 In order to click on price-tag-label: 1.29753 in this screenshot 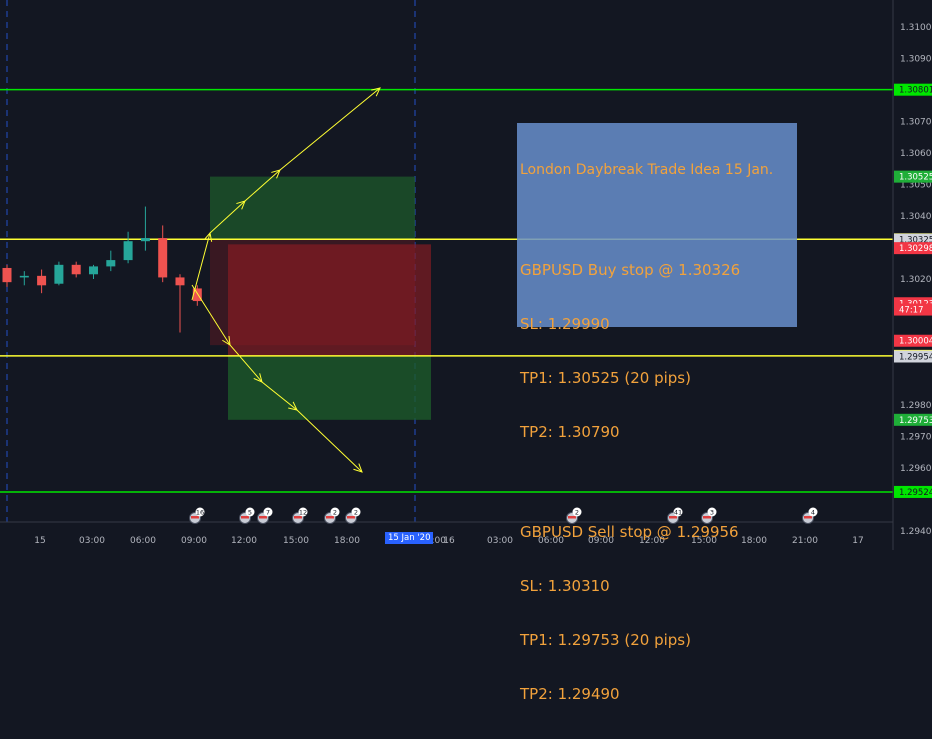, I will do `click(915, 421)`.